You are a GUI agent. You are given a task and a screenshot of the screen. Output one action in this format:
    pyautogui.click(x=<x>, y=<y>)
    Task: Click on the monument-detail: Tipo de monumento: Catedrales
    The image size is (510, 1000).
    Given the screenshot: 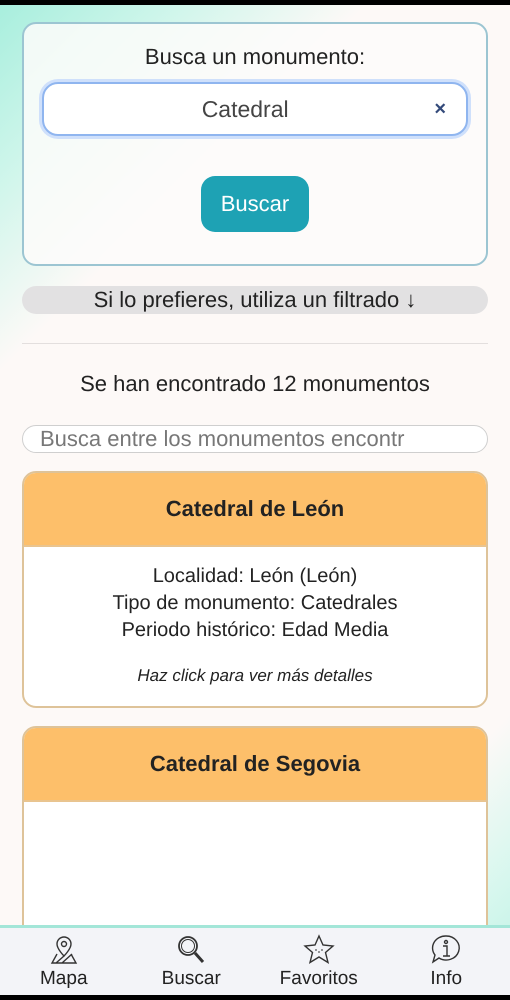 What is the action you would take?
    pyautogui.click(x=255, y=603)
    